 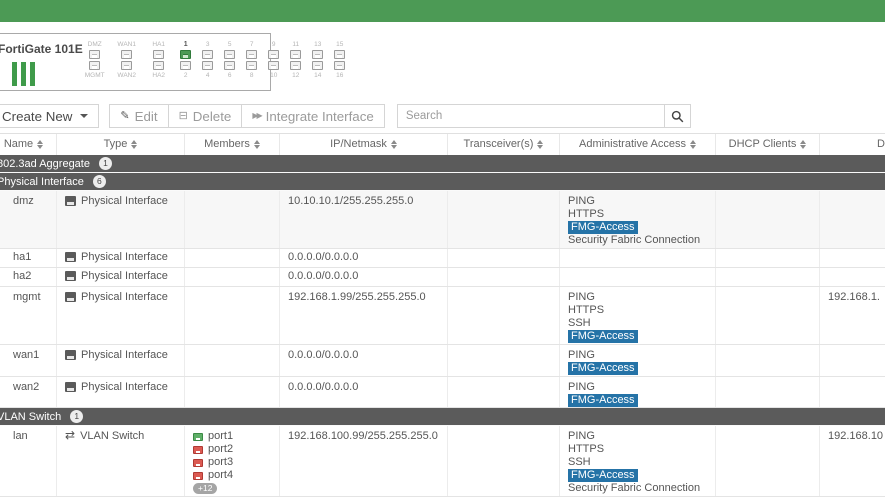 What do you see at coordinates (442, 164) in the screenshot?
I see `group-row-aggregate: 802.3ad Aggregate 1` at bounding box center [442, 164].